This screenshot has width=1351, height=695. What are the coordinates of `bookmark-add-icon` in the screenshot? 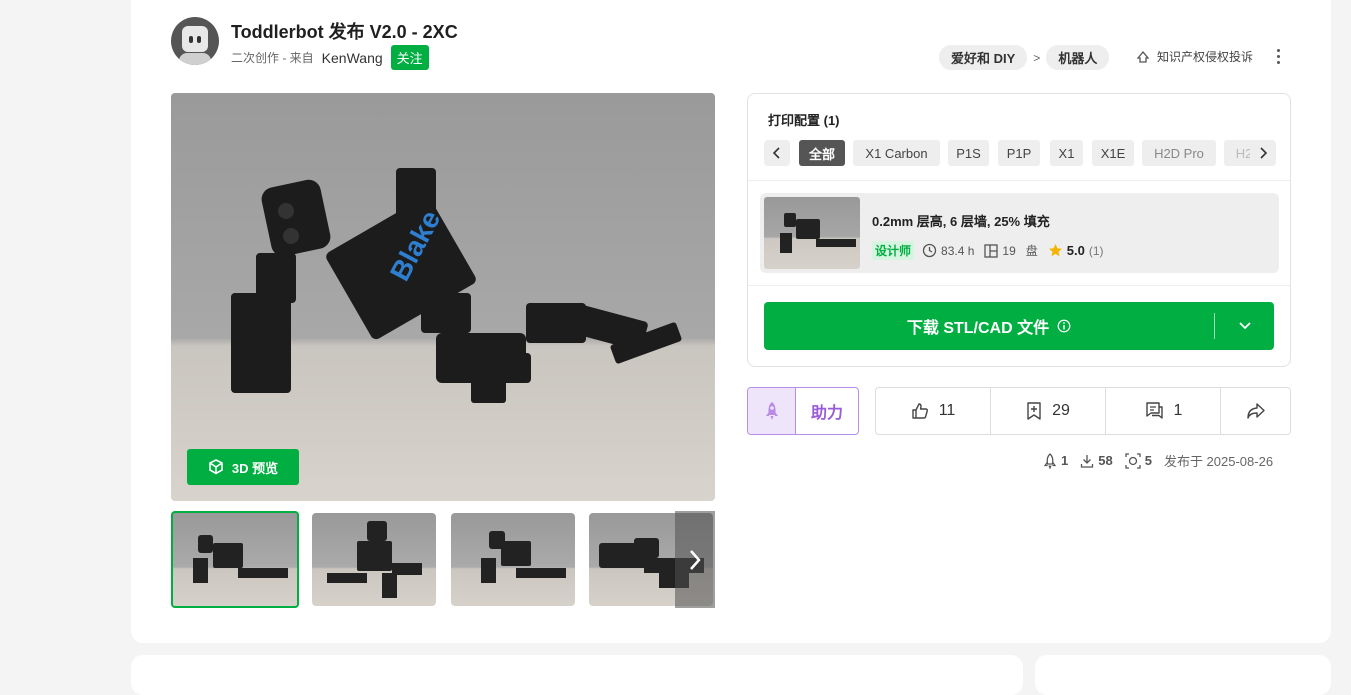 It's located at (1034, 411).